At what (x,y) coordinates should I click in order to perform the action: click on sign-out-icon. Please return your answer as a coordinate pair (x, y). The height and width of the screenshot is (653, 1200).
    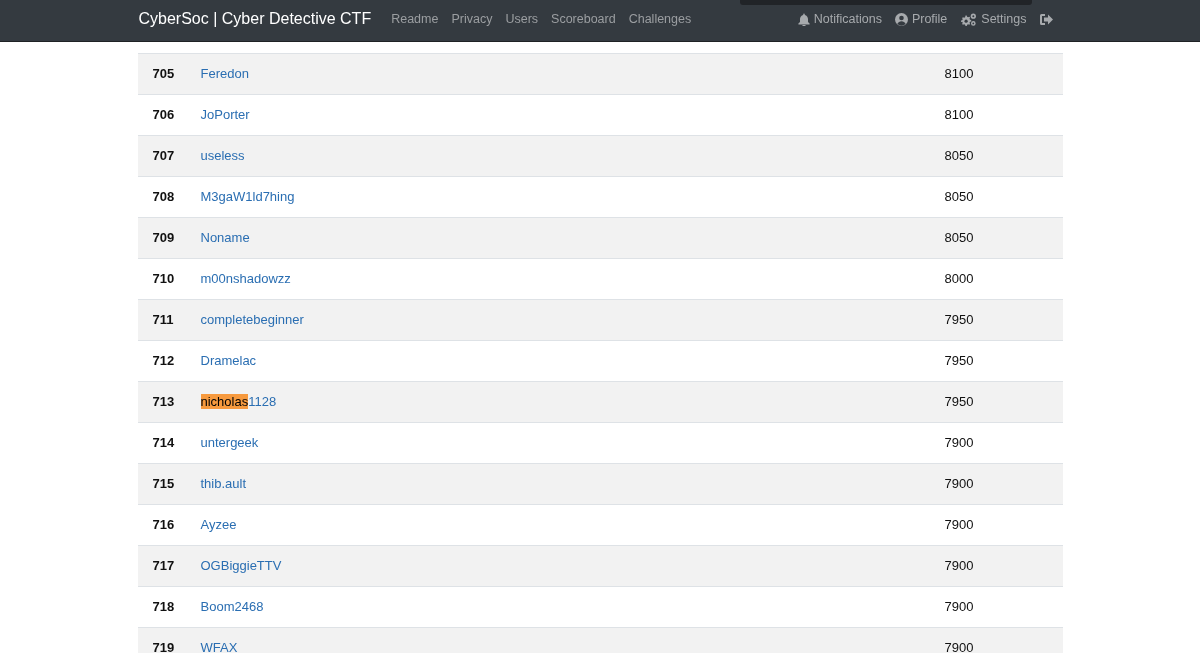
    Looking at the image, I should click on (1046, 19).